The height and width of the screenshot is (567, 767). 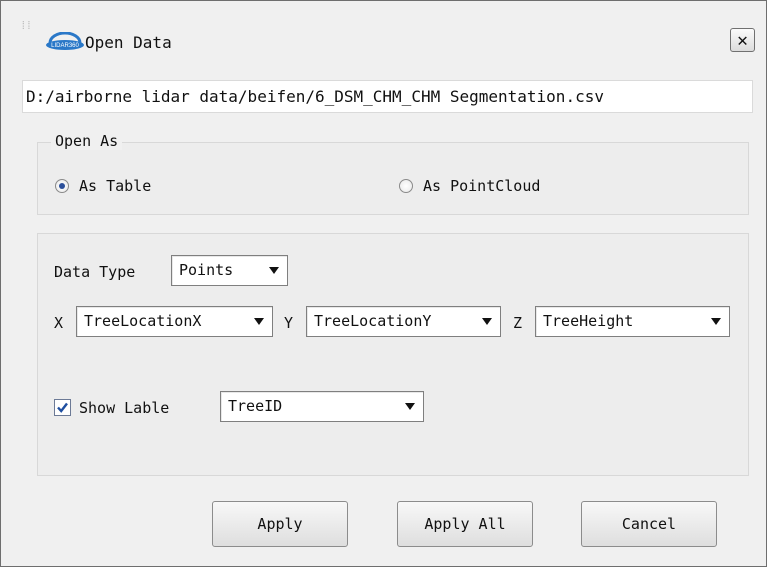 What do you see at coordinates (62, 186) in the screenshot?
I see `radio-as-table-indicator` at bounding box center [62, 186].